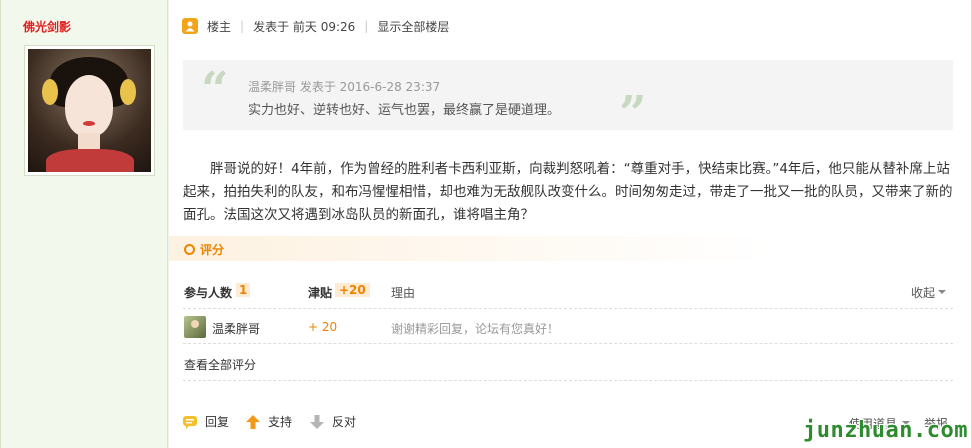 Image resolution: width=972 pixels, height=448 pixels. Describe the element at coordinates (352, 290) in the screenshot. I see `allowance-total-badge: +20` at that location.